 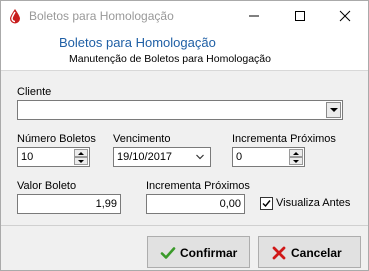 I want to click on incrementa-proximos-spinner-1: 0, so click(x=268, y=157).